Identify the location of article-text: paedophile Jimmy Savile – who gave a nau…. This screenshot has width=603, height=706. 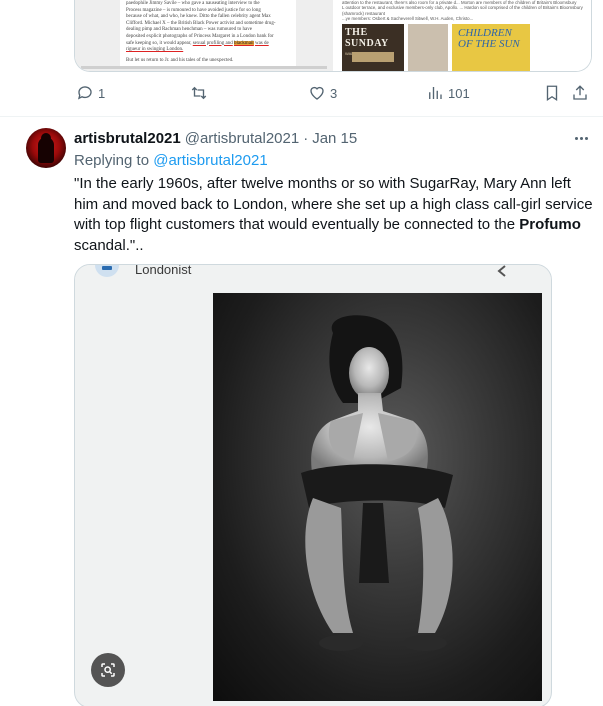
(208, 34).